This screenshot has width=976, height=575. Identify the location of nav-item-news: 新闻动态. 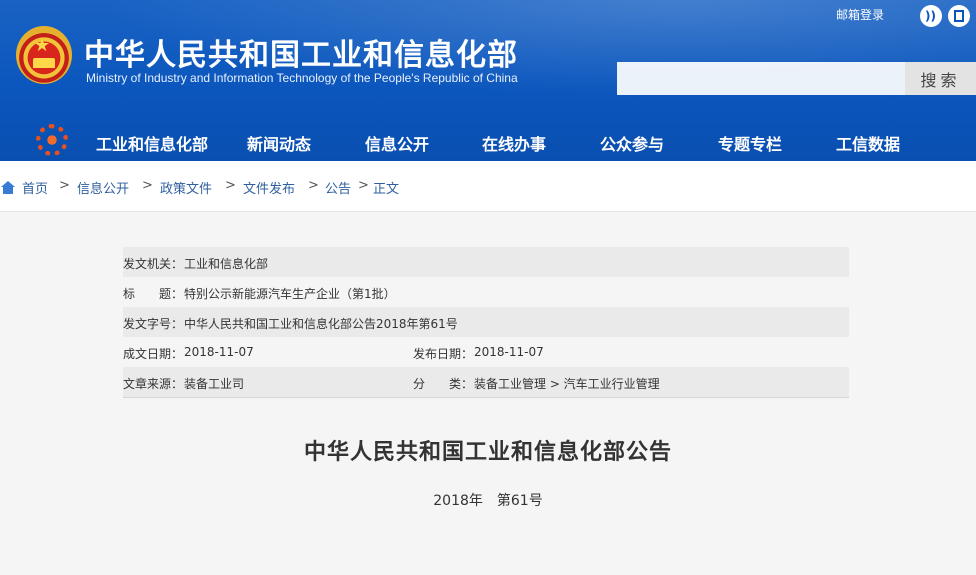
(279, 143).